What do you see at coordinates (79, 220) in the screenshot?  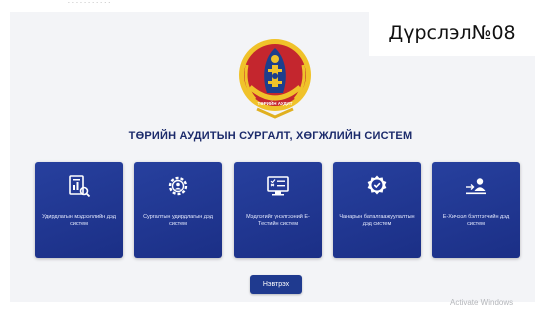 I see `tile-label: Удирдлагын мэдээллийн дэд систем` at bounding box center [79, 220].